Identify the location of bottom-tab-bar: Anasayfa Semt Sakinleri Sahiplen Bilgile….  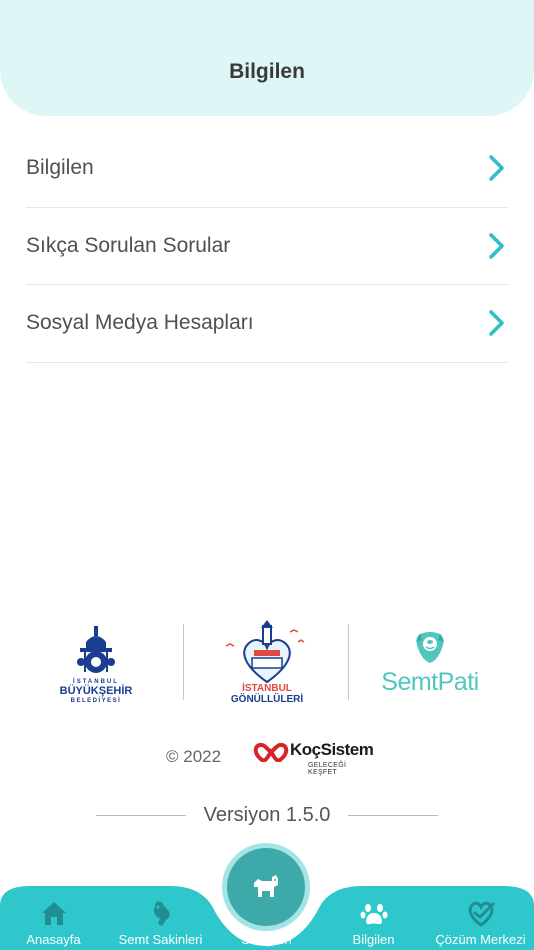
(267, 897).